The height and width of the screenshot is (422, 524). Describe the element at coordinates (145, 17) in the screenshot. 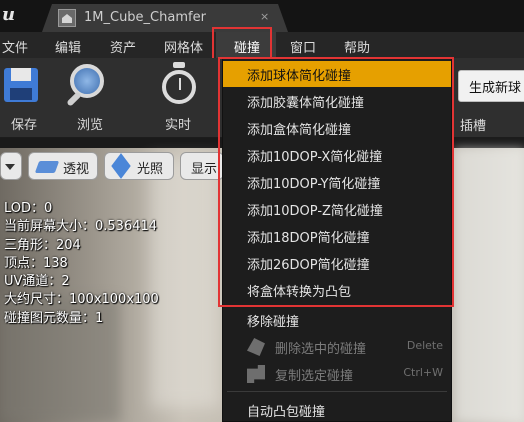

I see `tab-title: 1M_Cube_Chamfer` at that location.